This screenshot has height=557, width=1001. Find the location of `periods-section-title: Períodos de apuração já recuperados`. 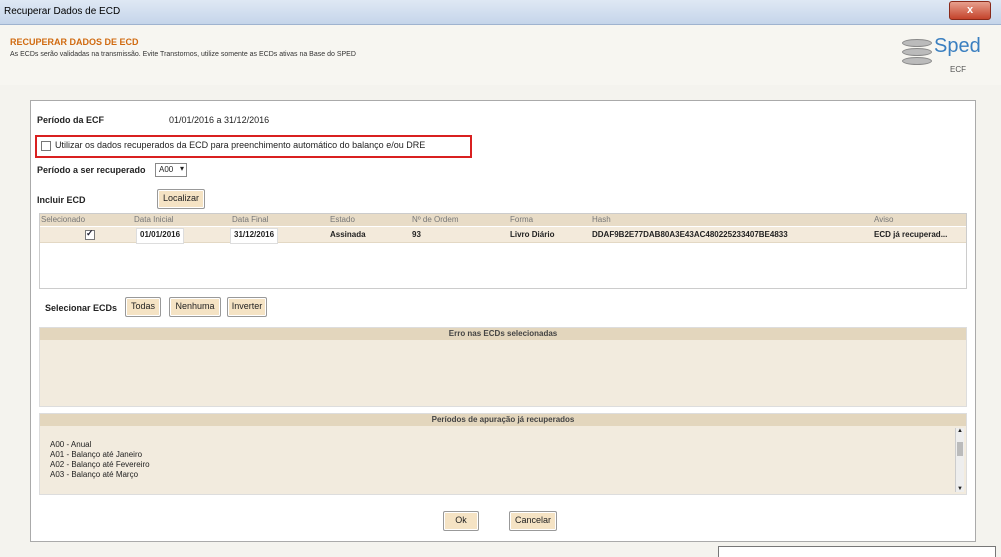

periods-section-title: Períodos de apuração já recuperados is located at coordinates (503, 420).